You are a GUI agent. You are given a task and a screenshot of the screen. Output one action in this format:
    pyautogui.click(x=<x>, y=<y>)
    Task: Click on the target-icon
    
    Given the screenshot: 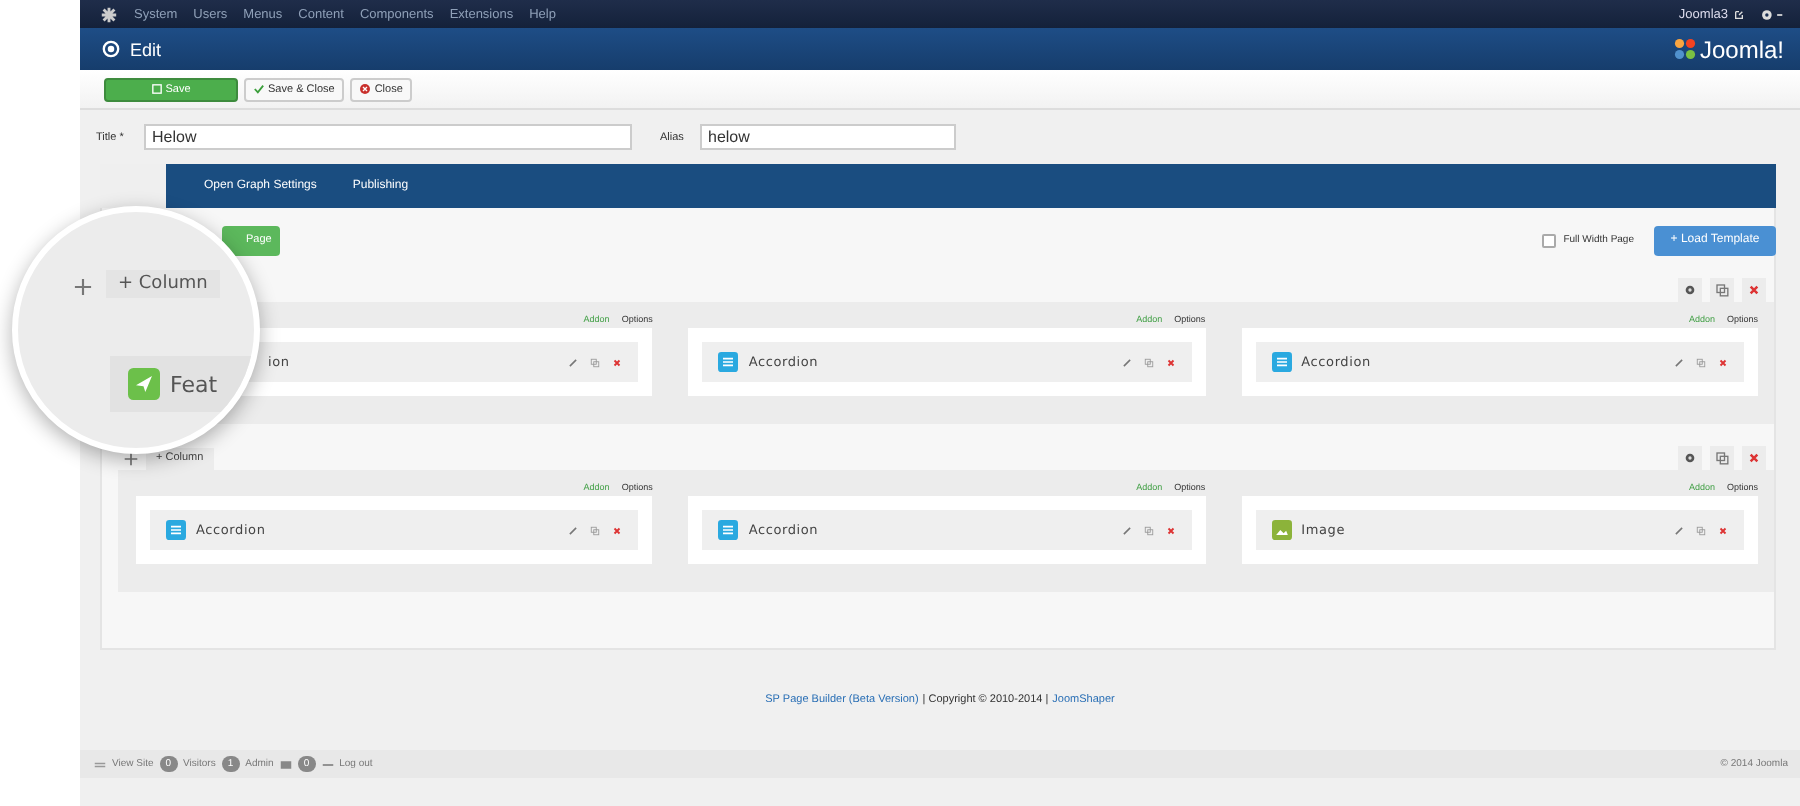 What is the action you would take?
    pyautogui.click(x=111, y=49)
    